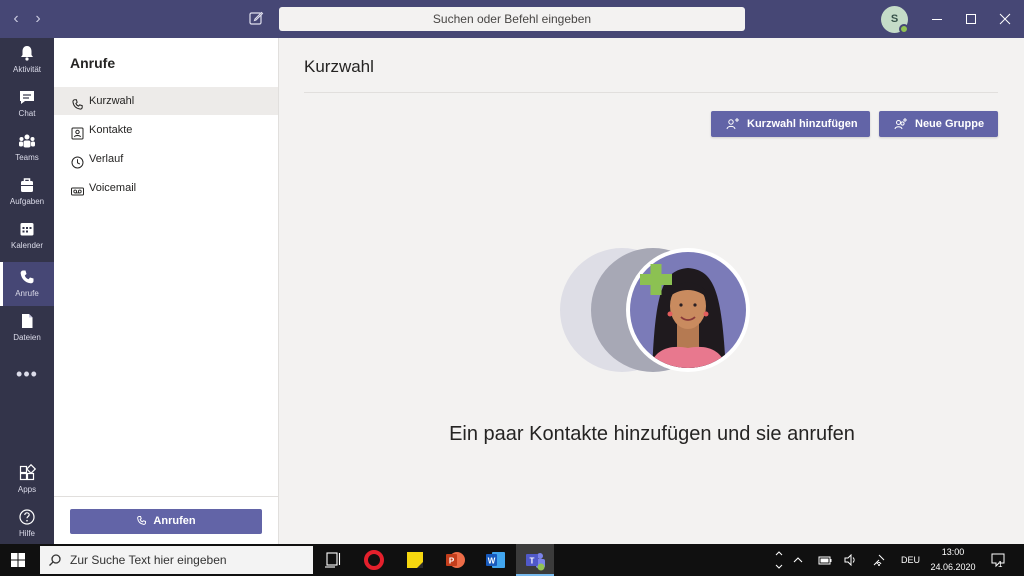 The width and height of the screenshot is (1024, 576). Describe the element at coordinates (27, 374) in the screenshot. I see `more-apps-icon: •••` at that location.